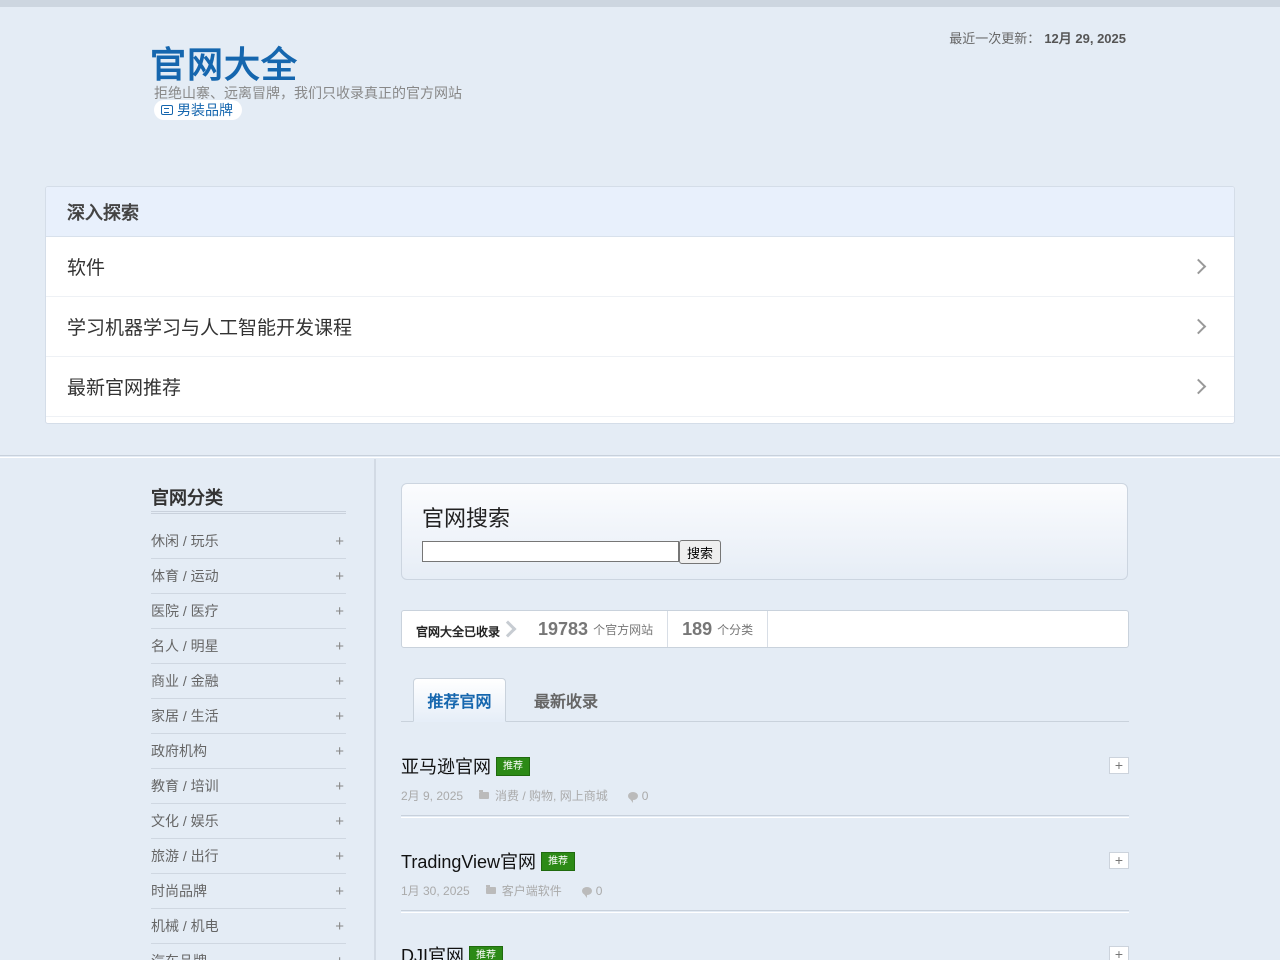  Describe the element at coordinates (765, 795) in the screenshot. I see `post-meta: 2月 9, 2025 消费 / 购物, 网上商城 0` at that location.